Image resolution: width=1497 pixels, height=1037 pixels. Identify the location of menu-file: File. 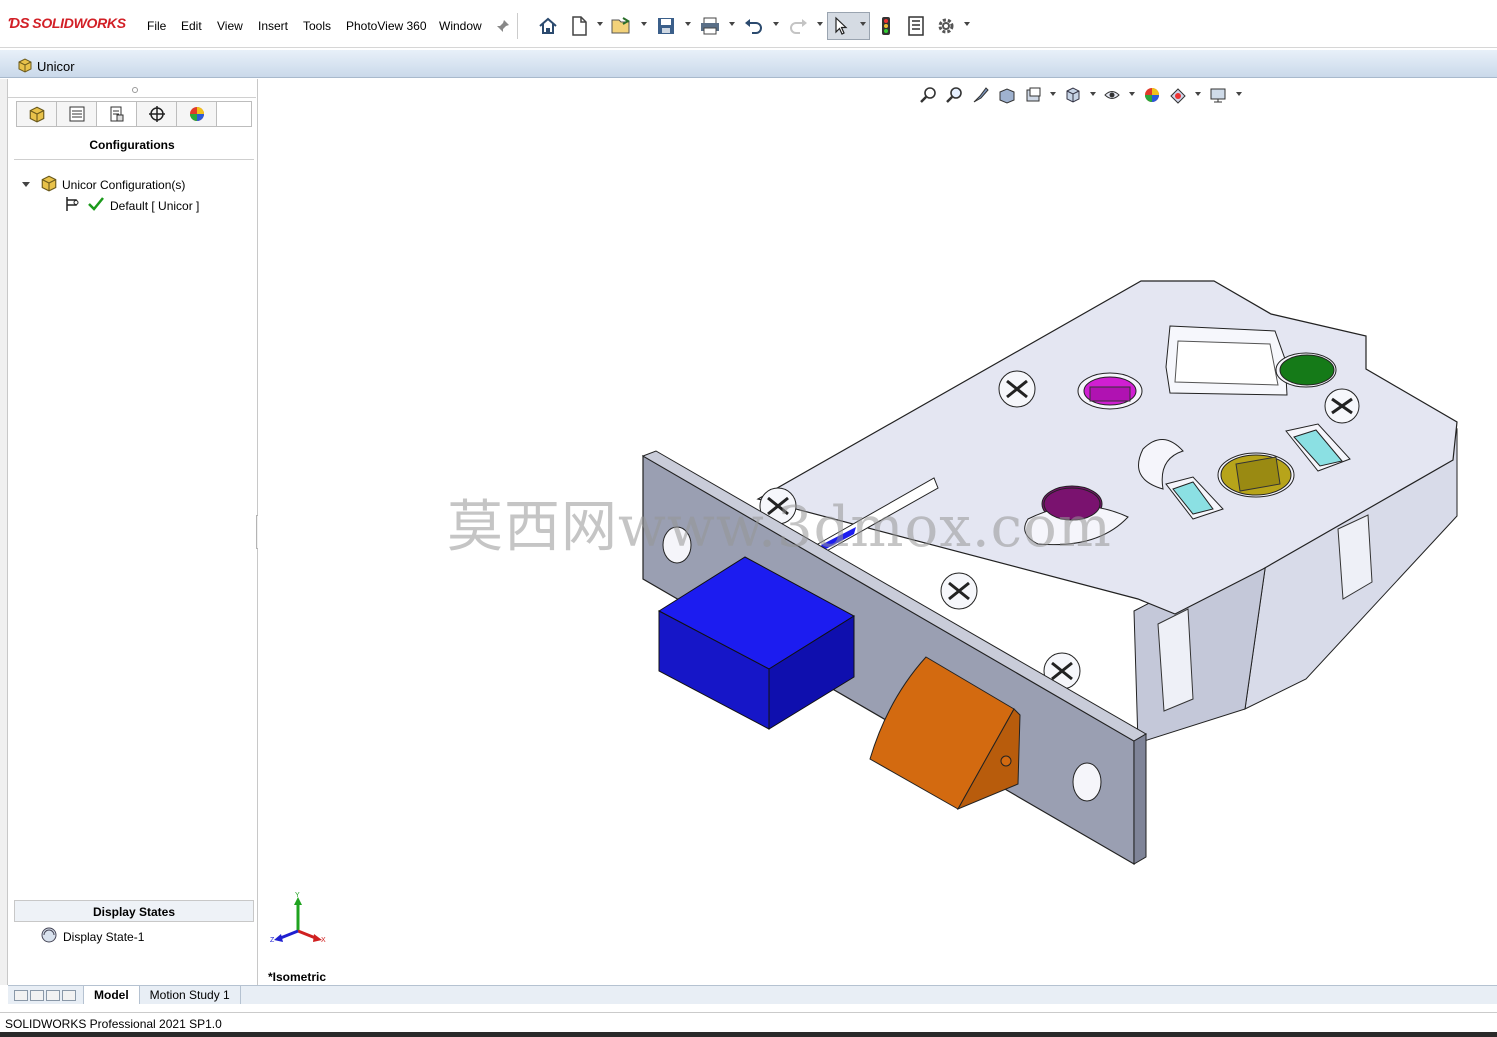
(156, 26).